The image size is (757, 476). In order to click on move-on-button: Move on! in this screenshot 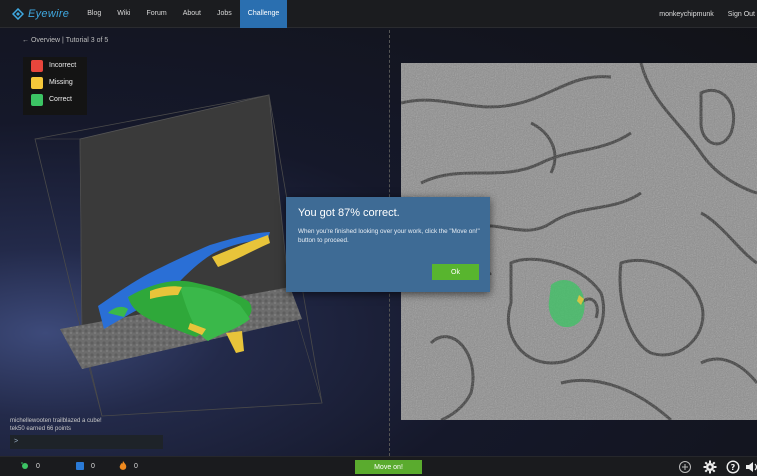, I will do `click(388, 467)`.